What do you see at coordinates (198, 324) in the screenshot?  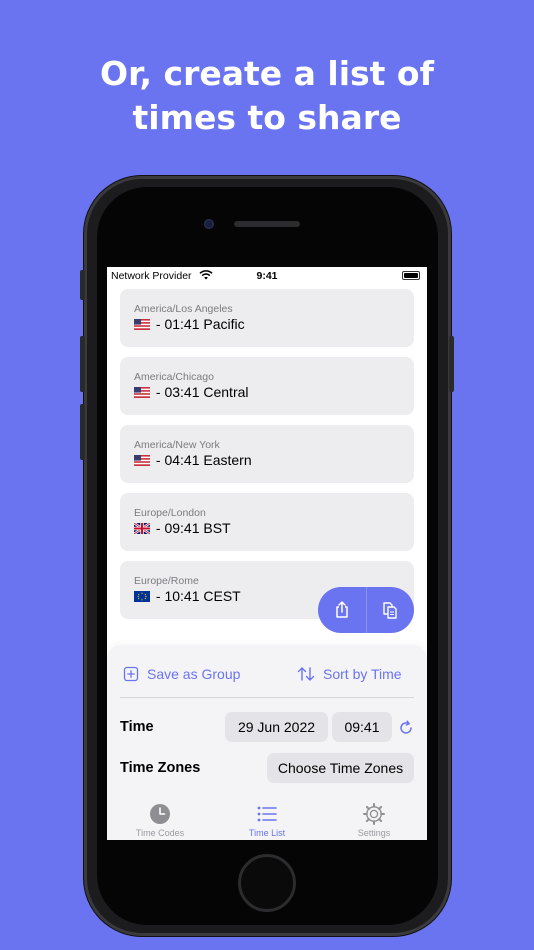 I see `time-entry-text: - 01:41 Pacific` at bounding box center [198, 324].